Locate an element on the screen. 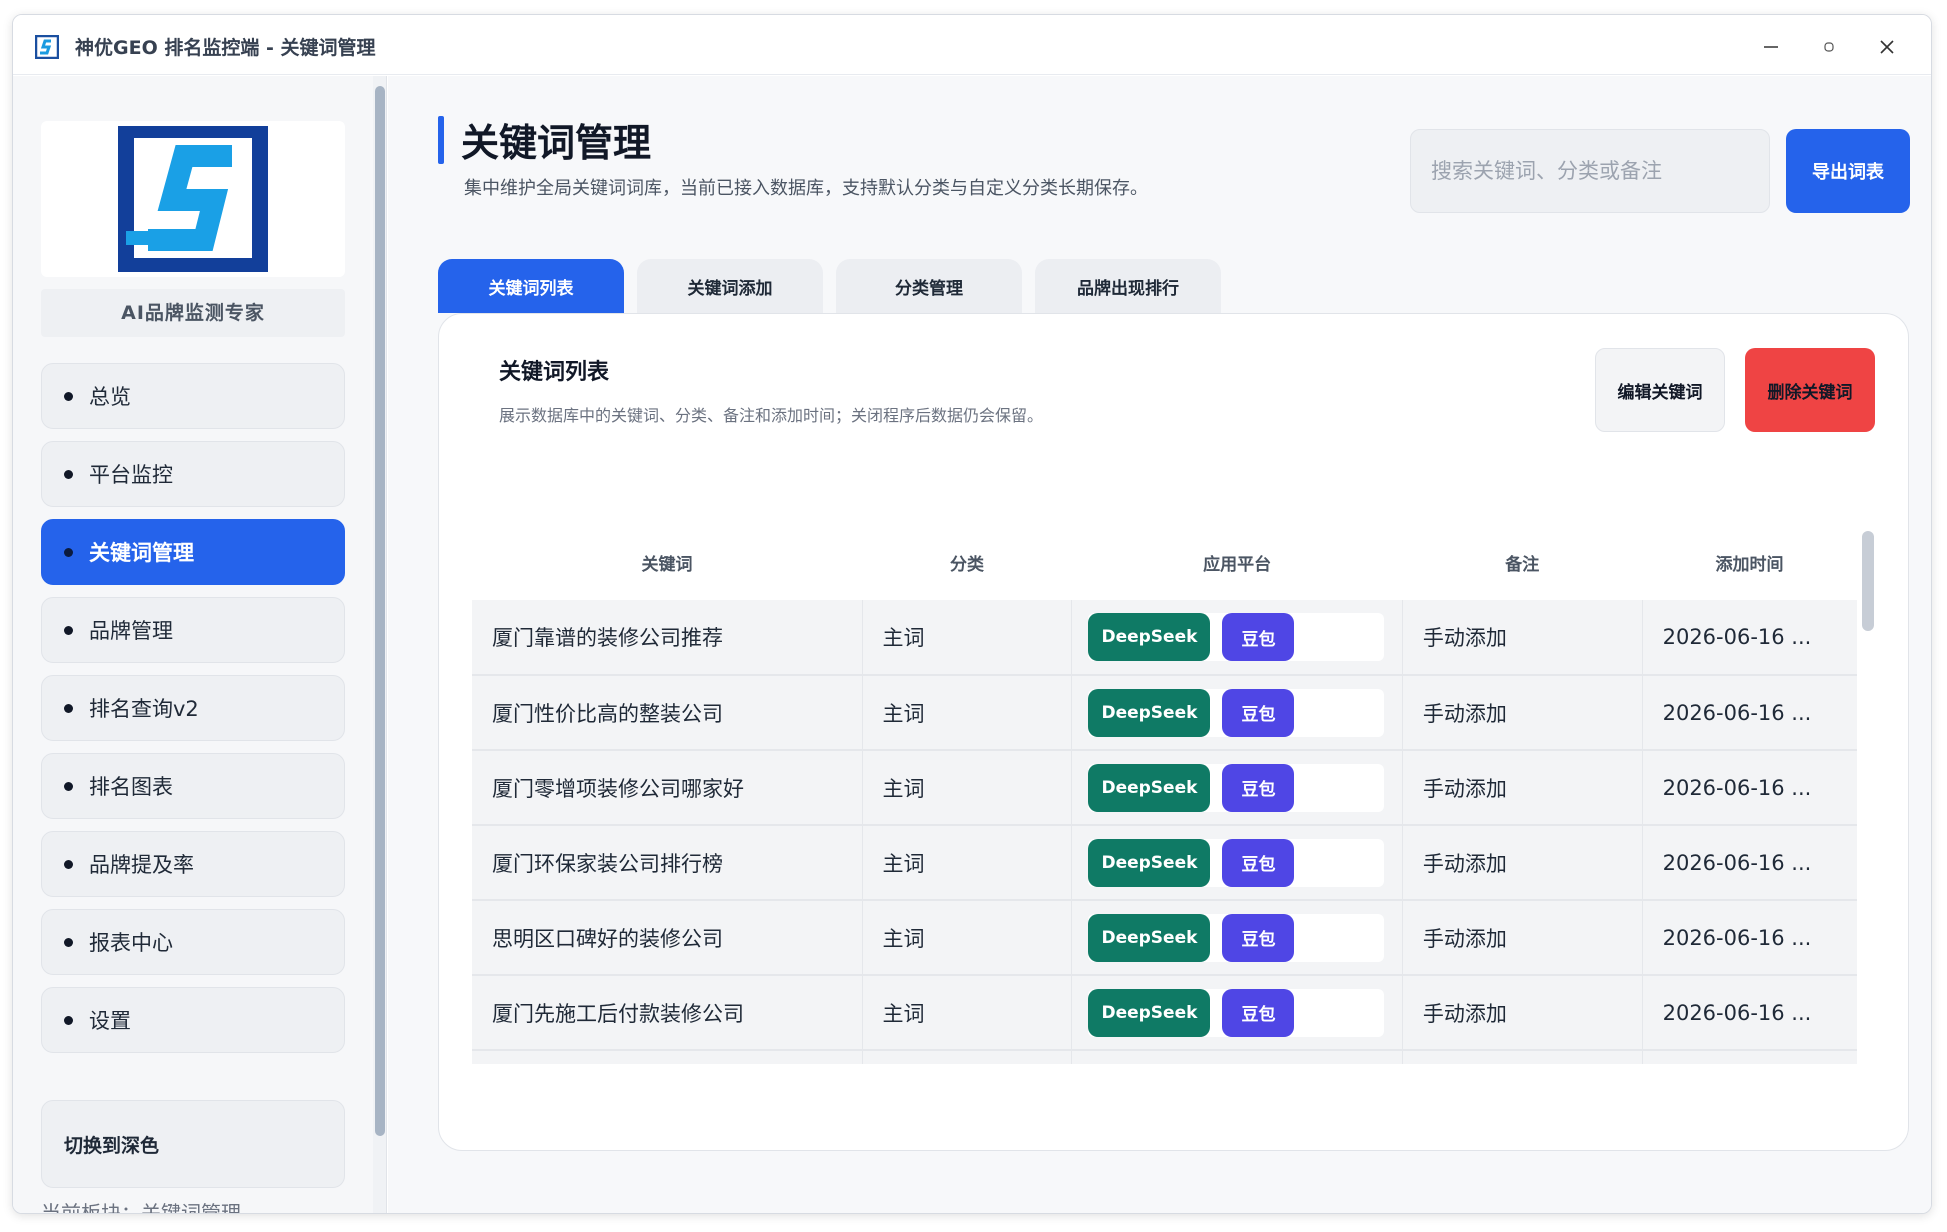 The height and width of the screenshot is (1232, 1947). sidebar-item-platform-monitor: 平台监控 is located at coordinates (193, 474).